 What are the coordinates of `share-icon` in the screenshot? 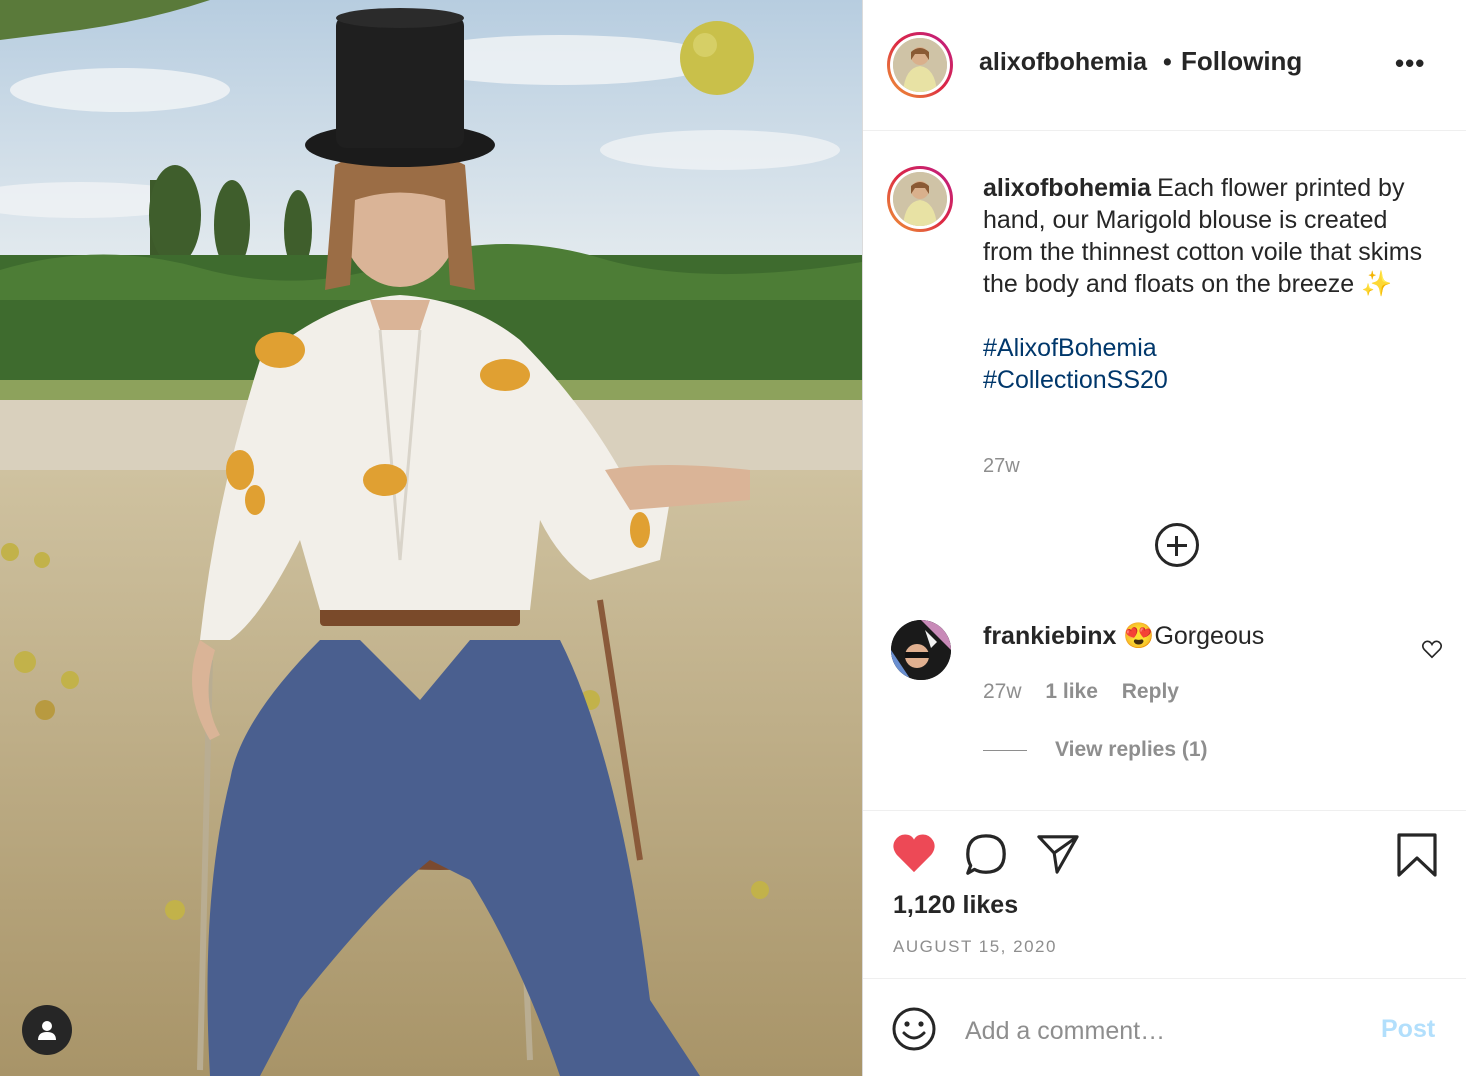 It's located at (1058, 854).